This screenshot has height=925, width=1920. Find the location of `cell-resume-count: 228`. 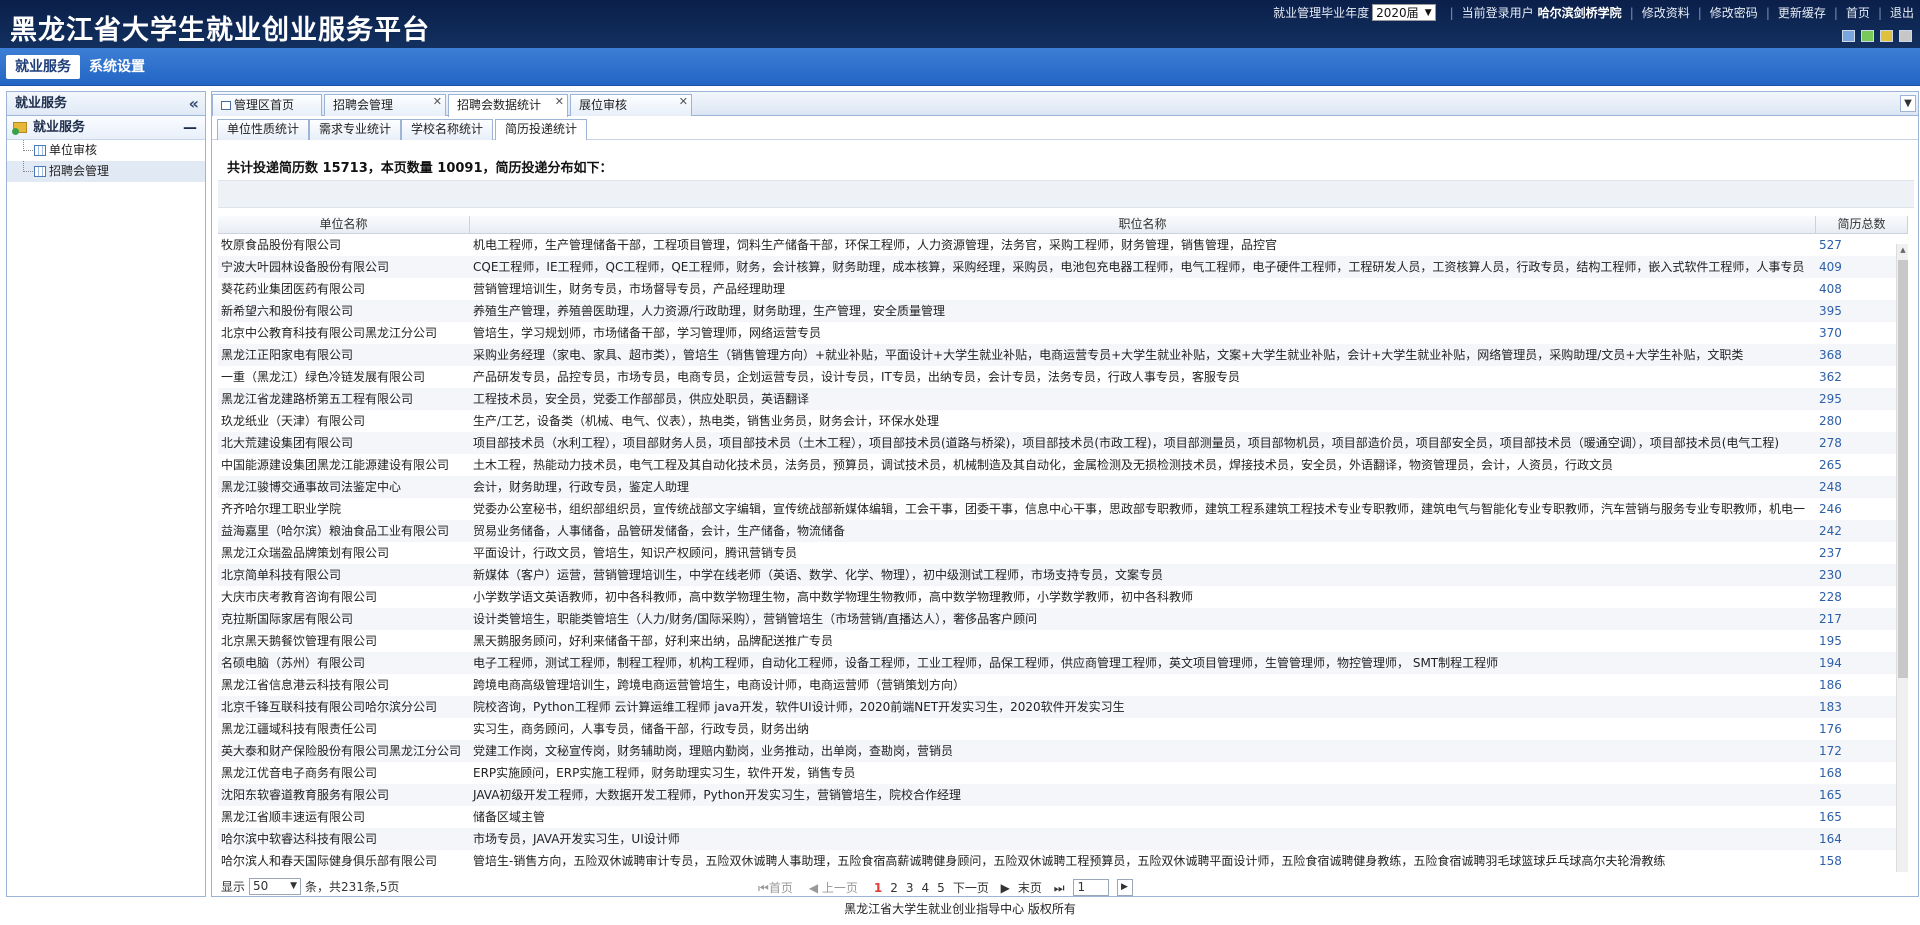

cell-resume-count: 228 is located at coordinates (1851, 597).